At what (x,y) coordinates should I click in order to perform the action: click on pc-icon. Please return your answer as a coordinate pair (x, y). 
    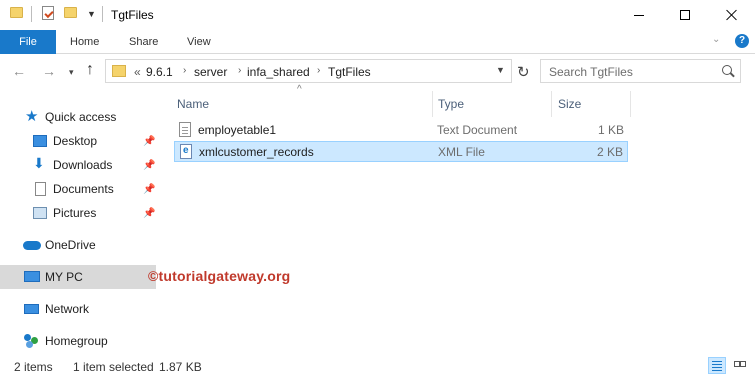
    Looking at the image, I should click on (32, 276).